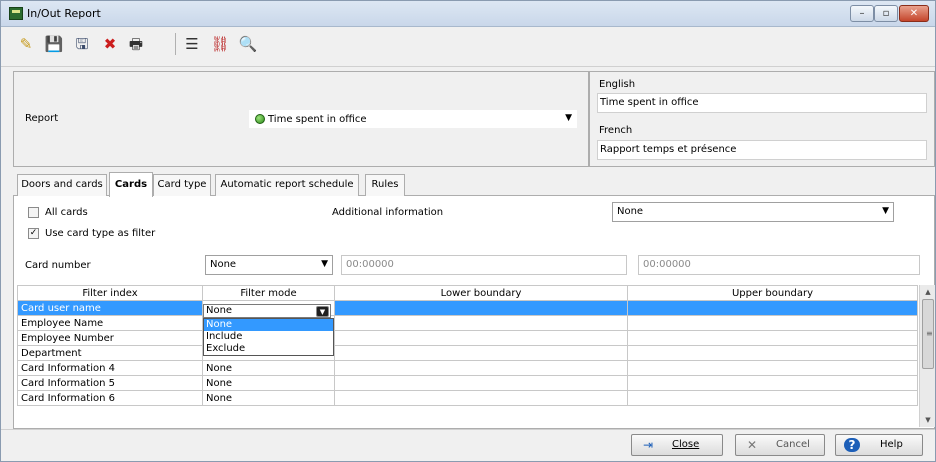 The width and height of the screenshot is (936, 462). Describe the element at coordinates (287, 185) in the screenshot. I see `tab-automatic-report-schedule: Automatic report schedule` at that location.